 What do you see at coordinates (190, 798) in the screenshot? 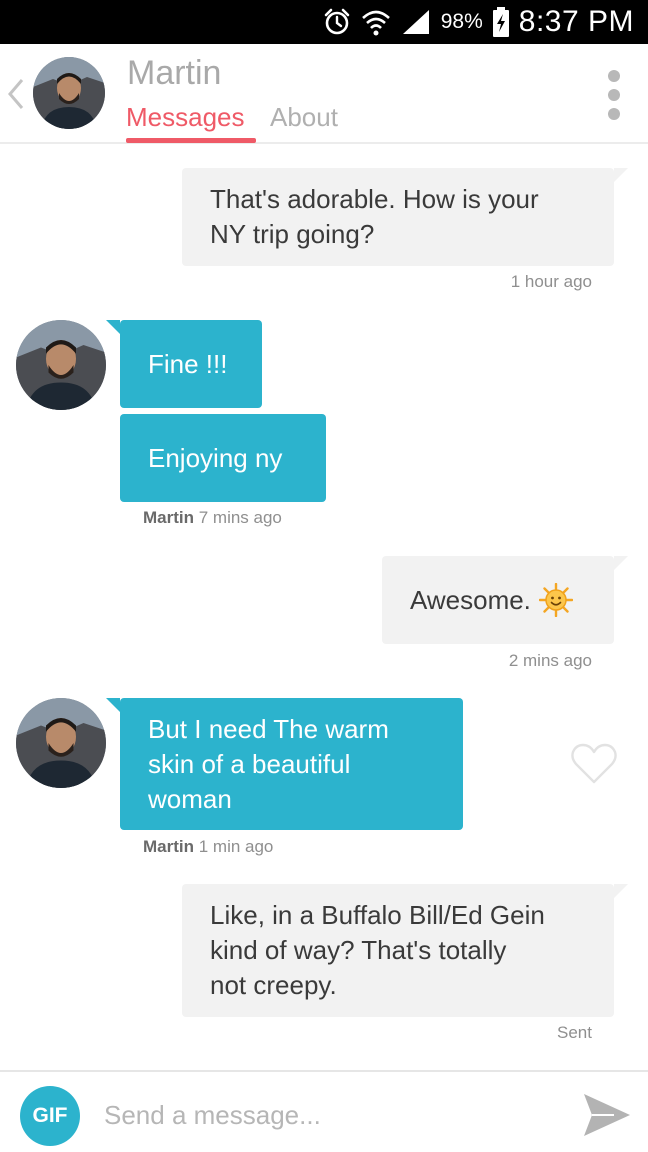
I see `message-text-line: woman` at bounding box center [190, 798].